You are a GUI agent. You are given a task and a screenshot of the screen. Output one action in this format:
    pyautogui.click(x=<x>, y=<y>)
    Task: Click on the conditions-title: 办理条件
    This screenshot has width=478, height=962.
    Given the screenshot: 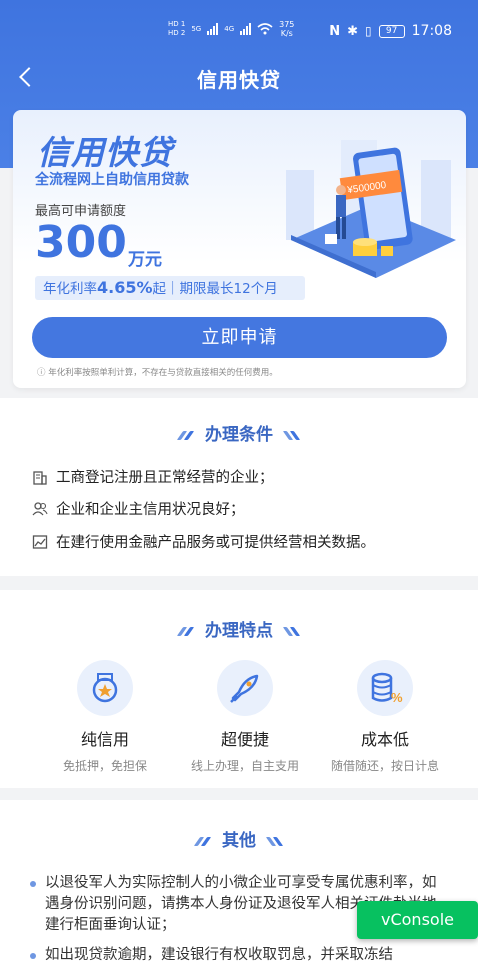 What is the action you would take?
    pyautogui.click(x=239, y=432)
    